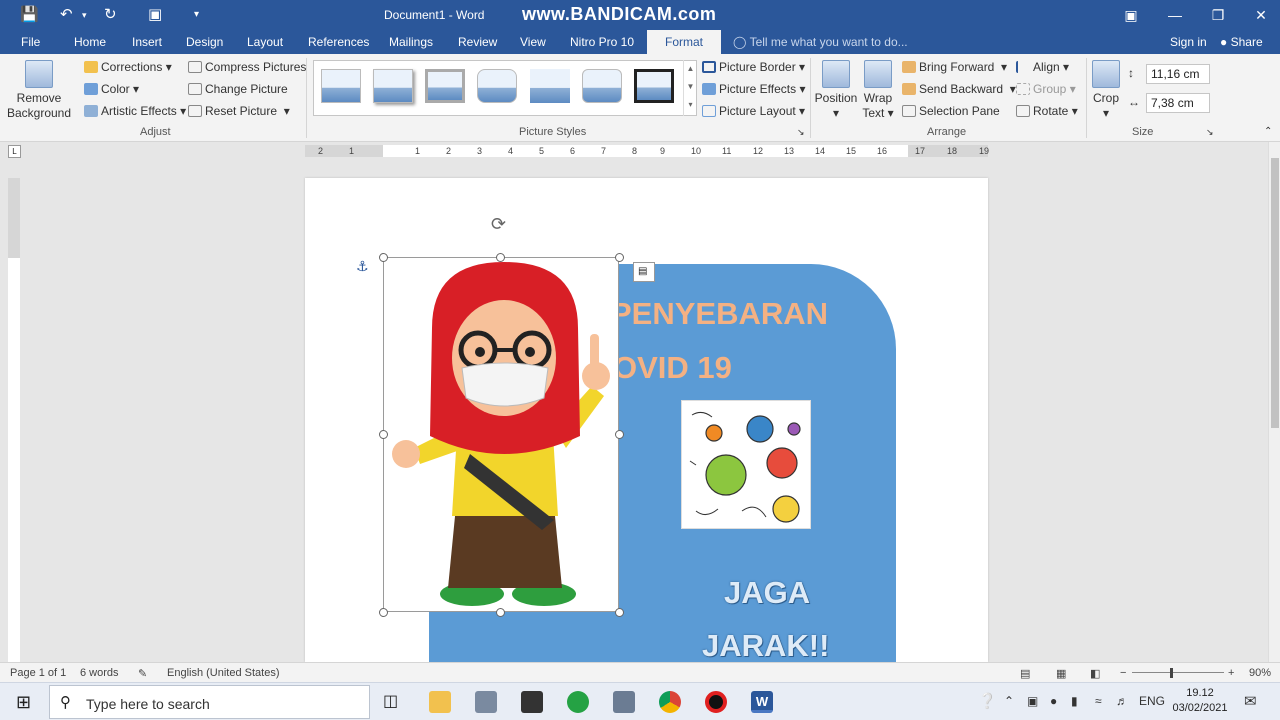 This screenshot has width=1280, height=720. What do you see at coordinates (836, 90) in the screenshot?
I see `position-button: Position ▾` at bounding box center [836, 90].